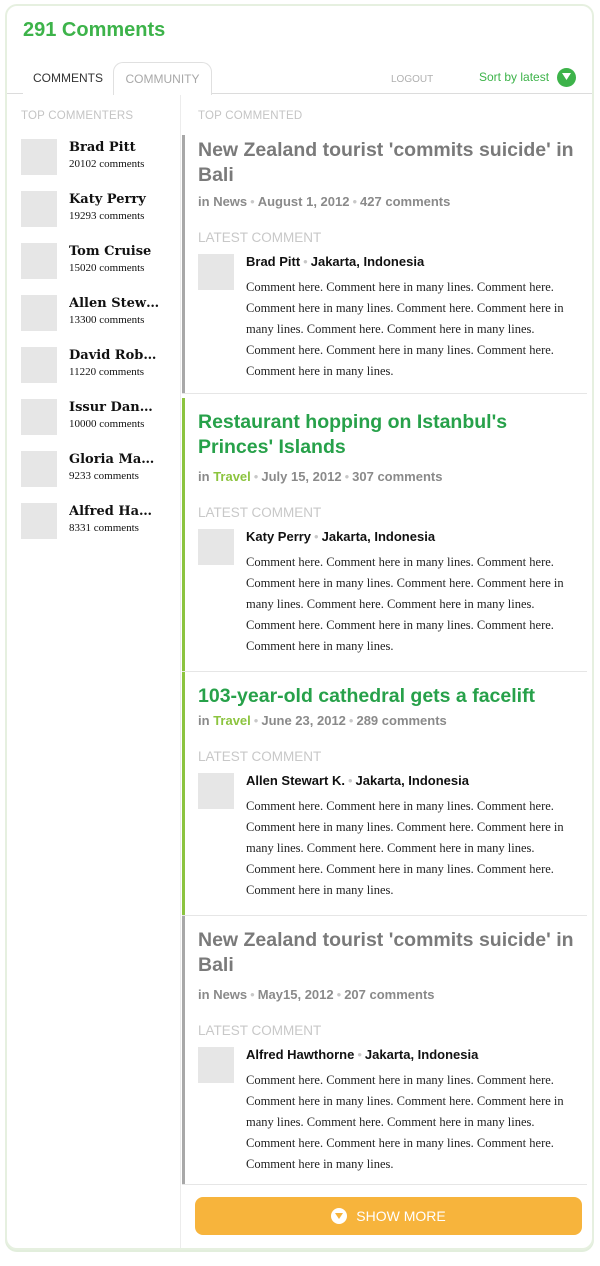  Describe the element at coordinates (303, 201) in the screenshot. I see `article-date: August 1, 2012` at that location.